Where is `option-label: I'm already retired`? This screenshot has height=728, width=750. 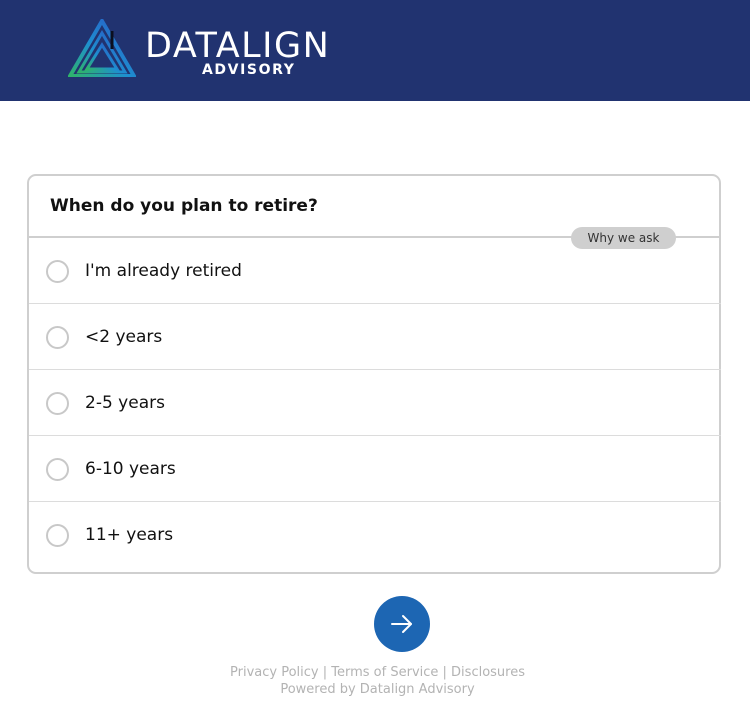
option-label: I'm already retired is located at coordinates (163, 271).